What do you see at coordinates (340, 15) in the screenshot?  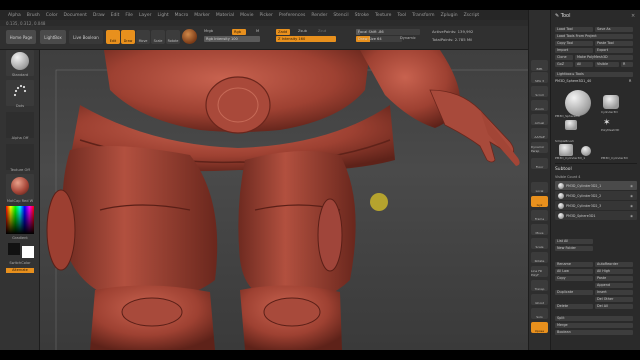 I see `menu-item: Stencil` at bounding box center [340, 15].